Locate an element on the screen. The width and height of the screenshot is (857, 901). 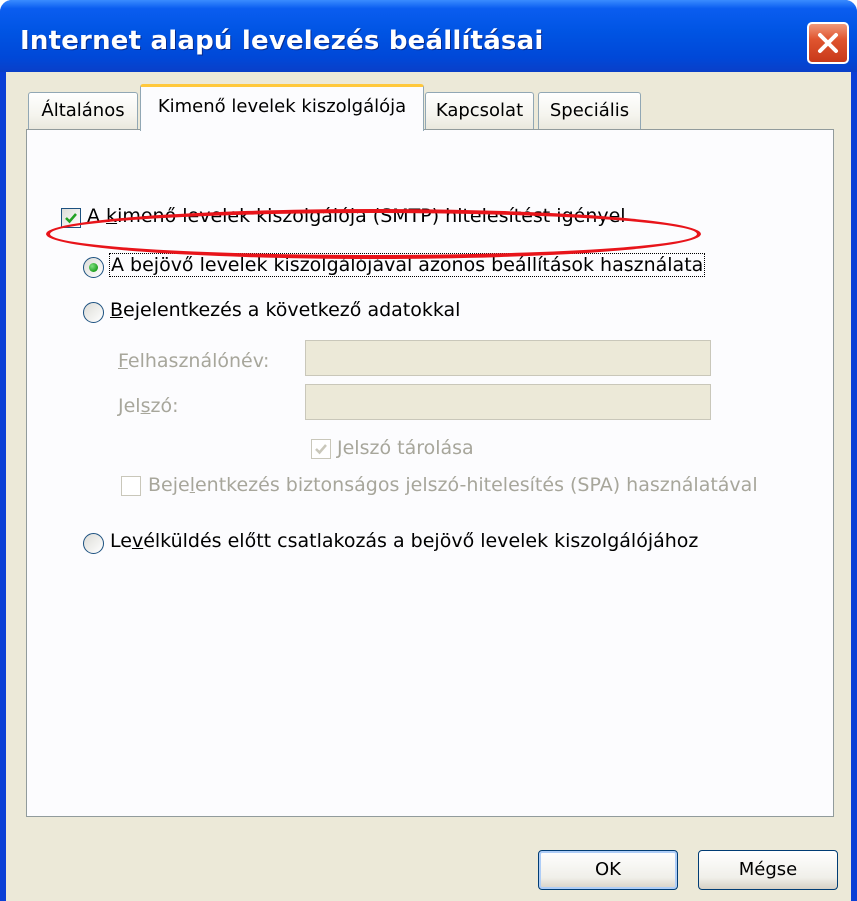
tab-advanced: Speciális is located at coordinates (589, 111).